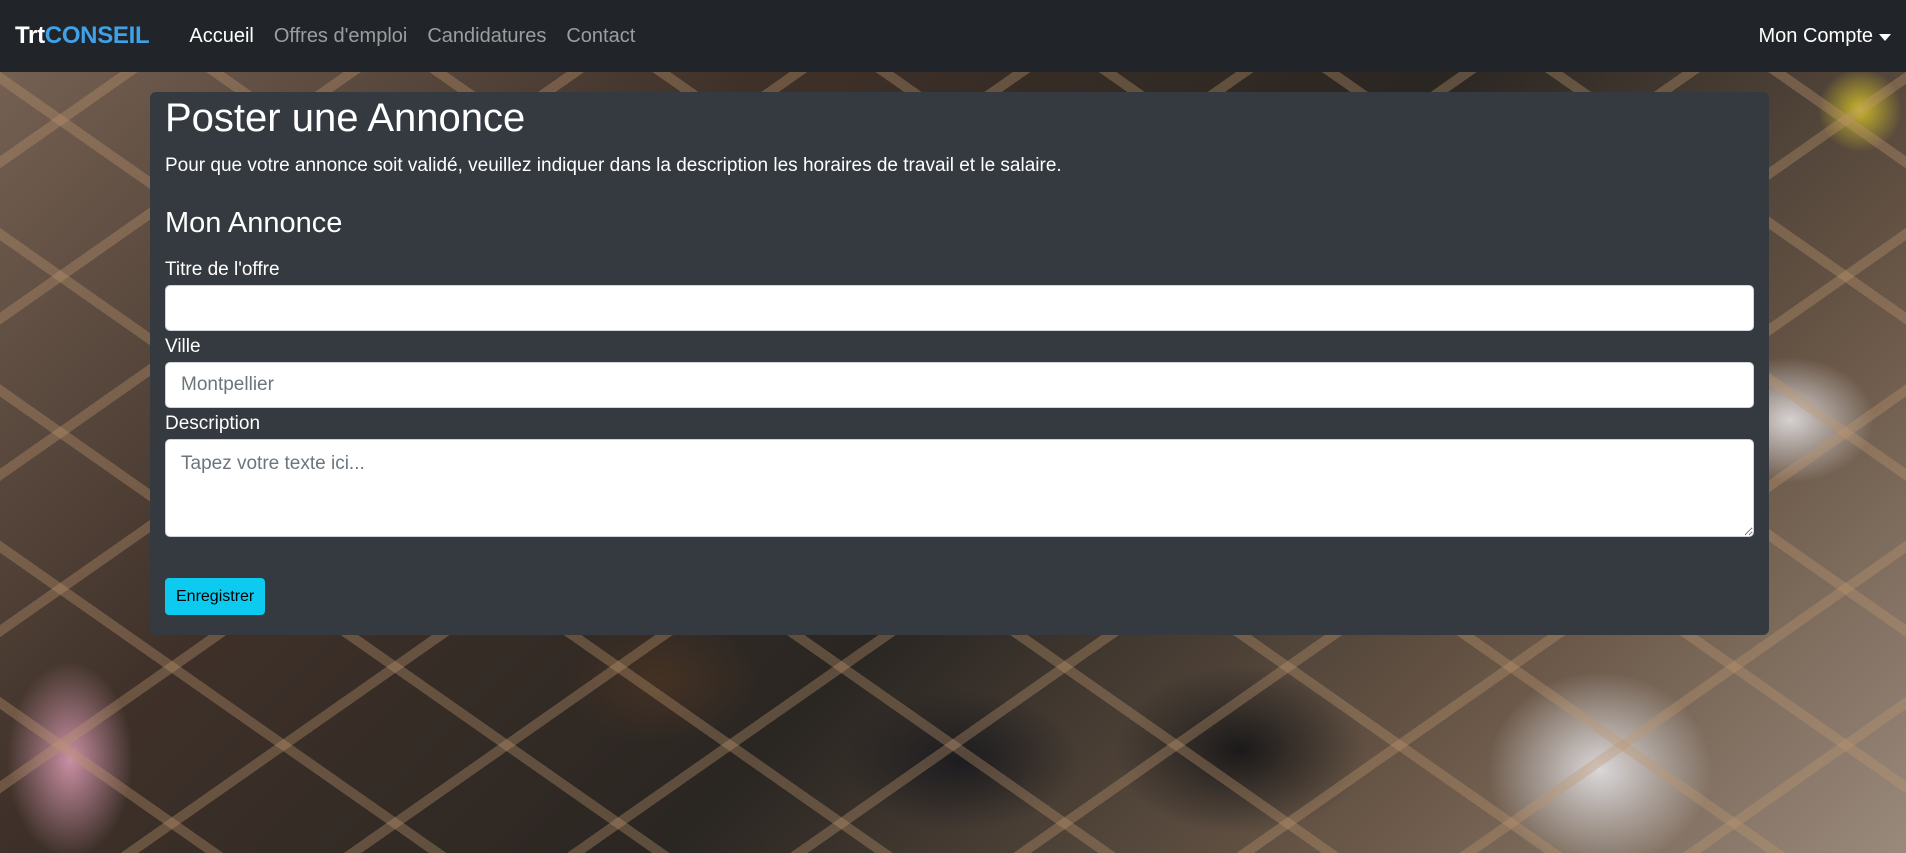  I want to click on section-title: Mon Annonce, so click(254, 223).